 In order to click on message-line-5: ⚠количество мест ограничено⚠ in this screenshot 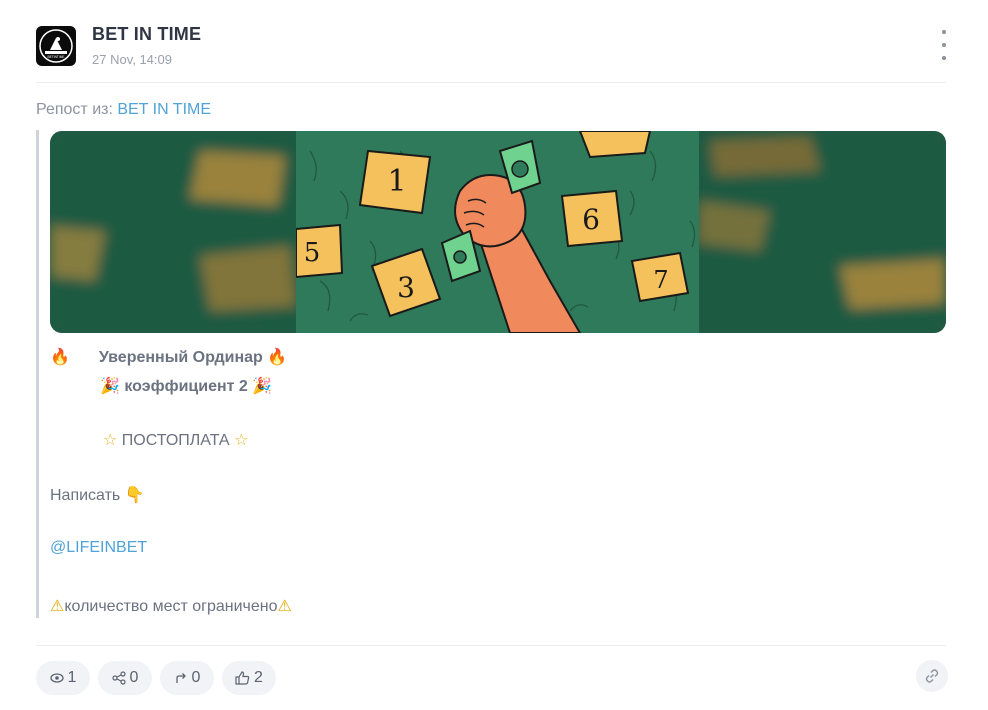, I will do `click(171, 606)`.